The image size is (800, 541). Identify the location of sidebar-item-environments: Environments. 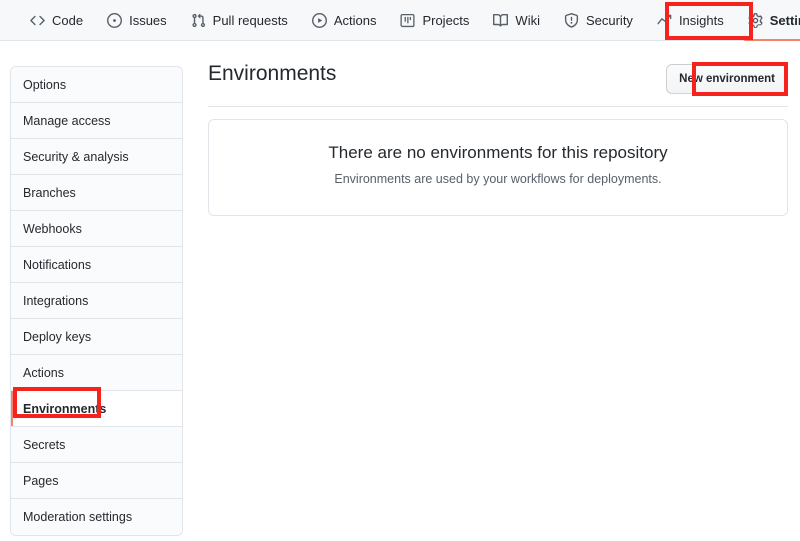
(96, 409).